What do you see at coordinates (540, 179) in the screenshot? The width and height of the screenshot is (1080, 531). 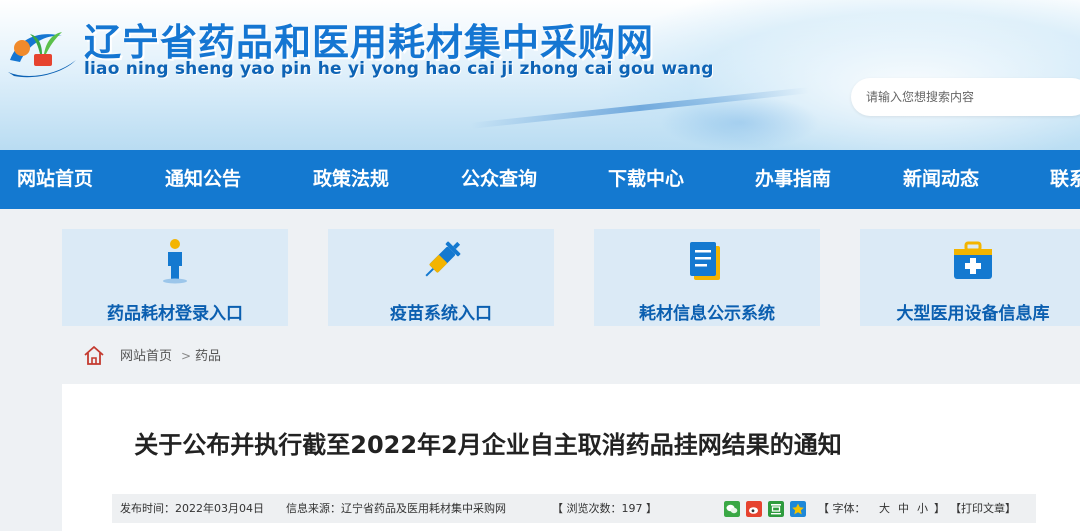 I see `main-nav: 网站首页 通知公告 政策法规 公众查询 下载中心 办事指南 新闻动态 联系` at bounding box center [540, 179].